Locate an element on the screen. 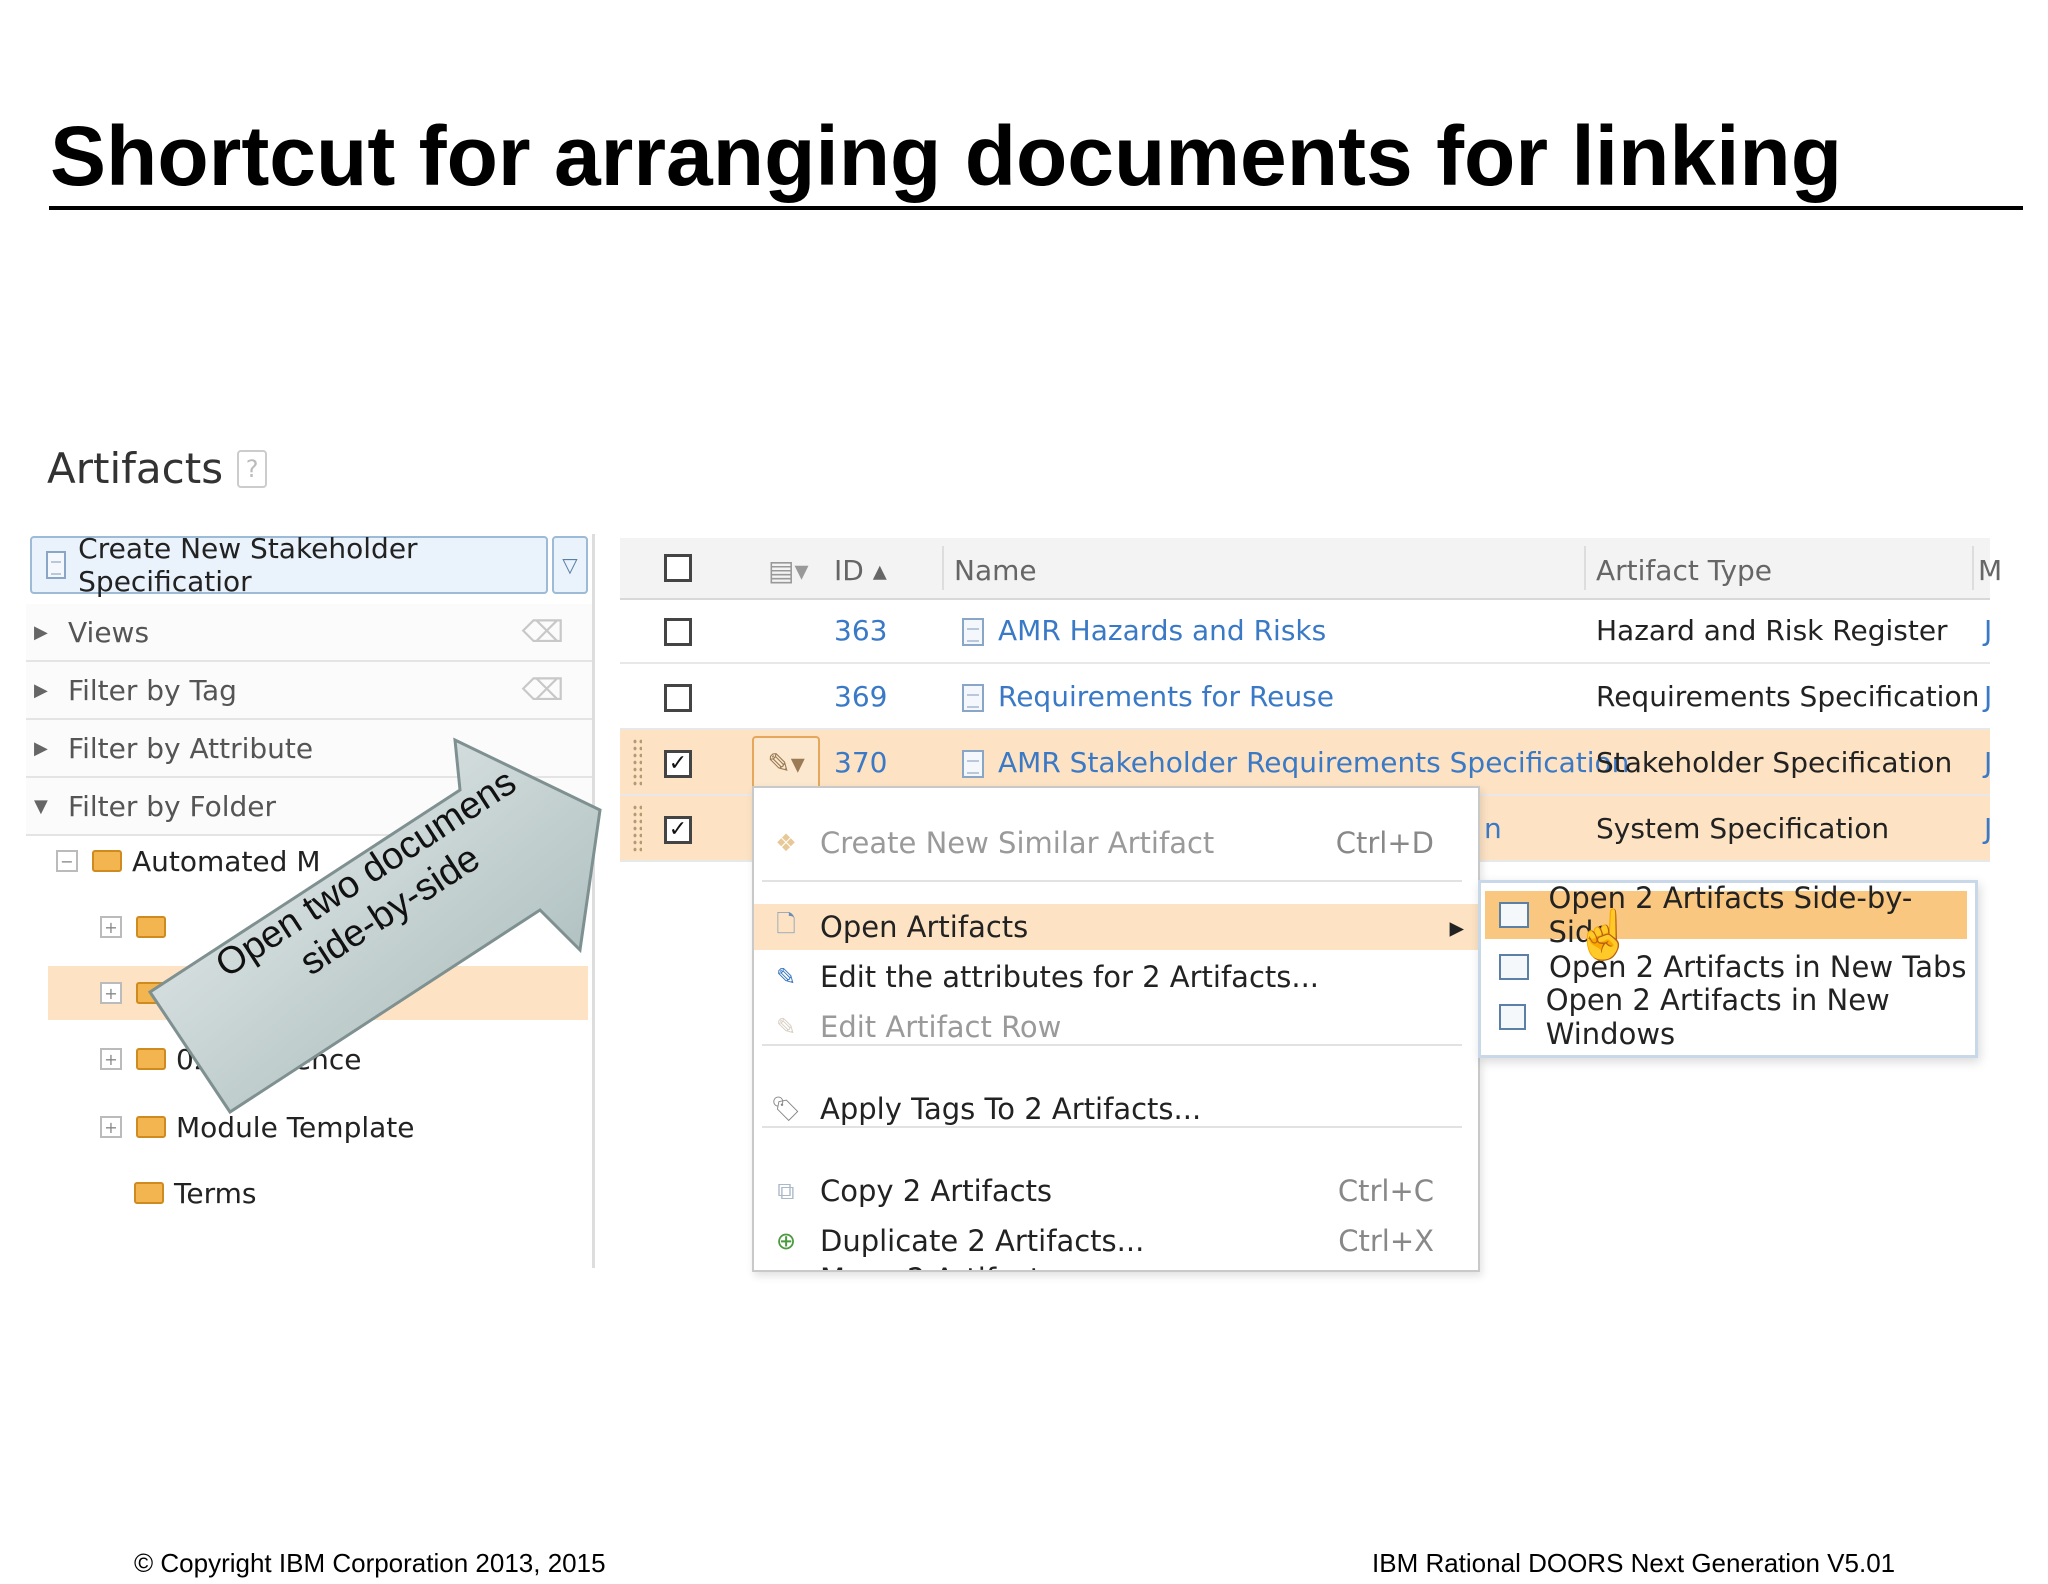 The image size is (2048, 1584). id-header-label: ID is located at coordinates (849, 570).